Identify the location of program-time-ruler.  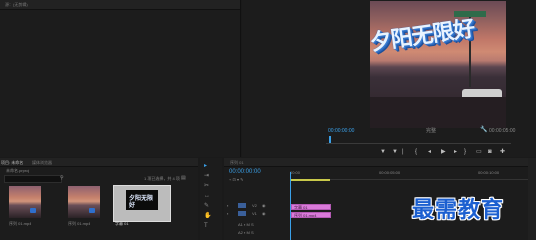
(418, 140).